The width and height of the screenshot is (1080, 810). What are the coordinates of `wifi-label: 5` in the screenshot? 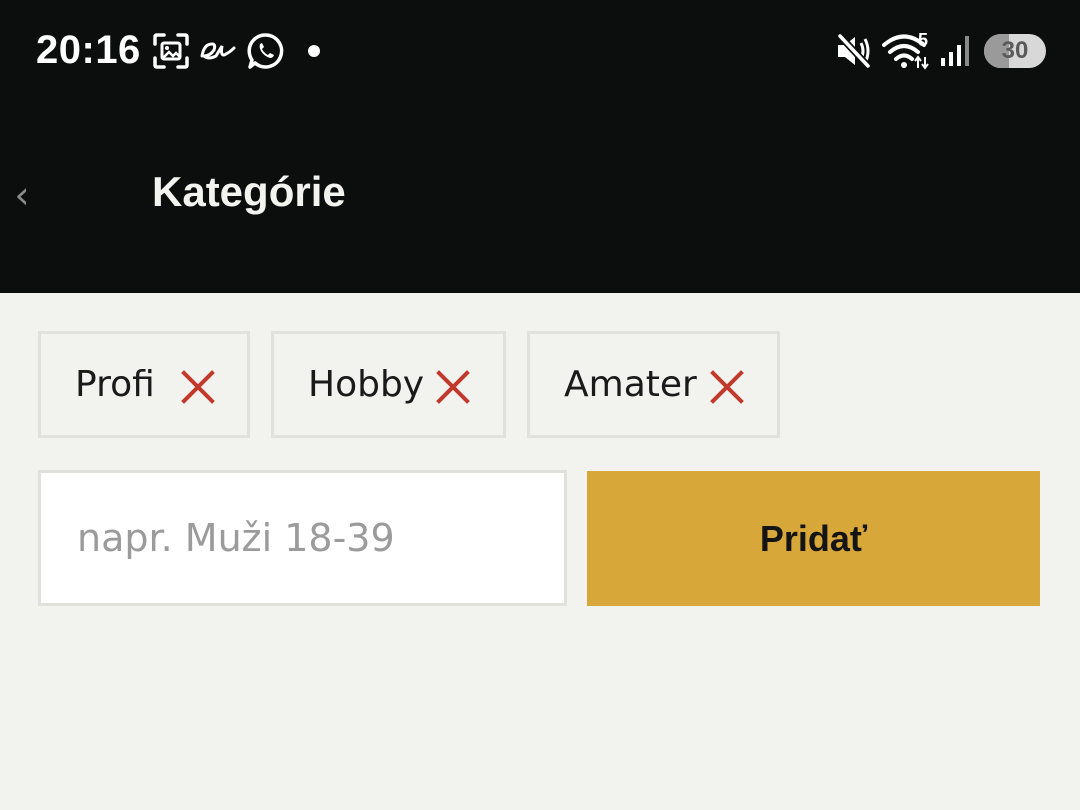 It's located at (923, 40).